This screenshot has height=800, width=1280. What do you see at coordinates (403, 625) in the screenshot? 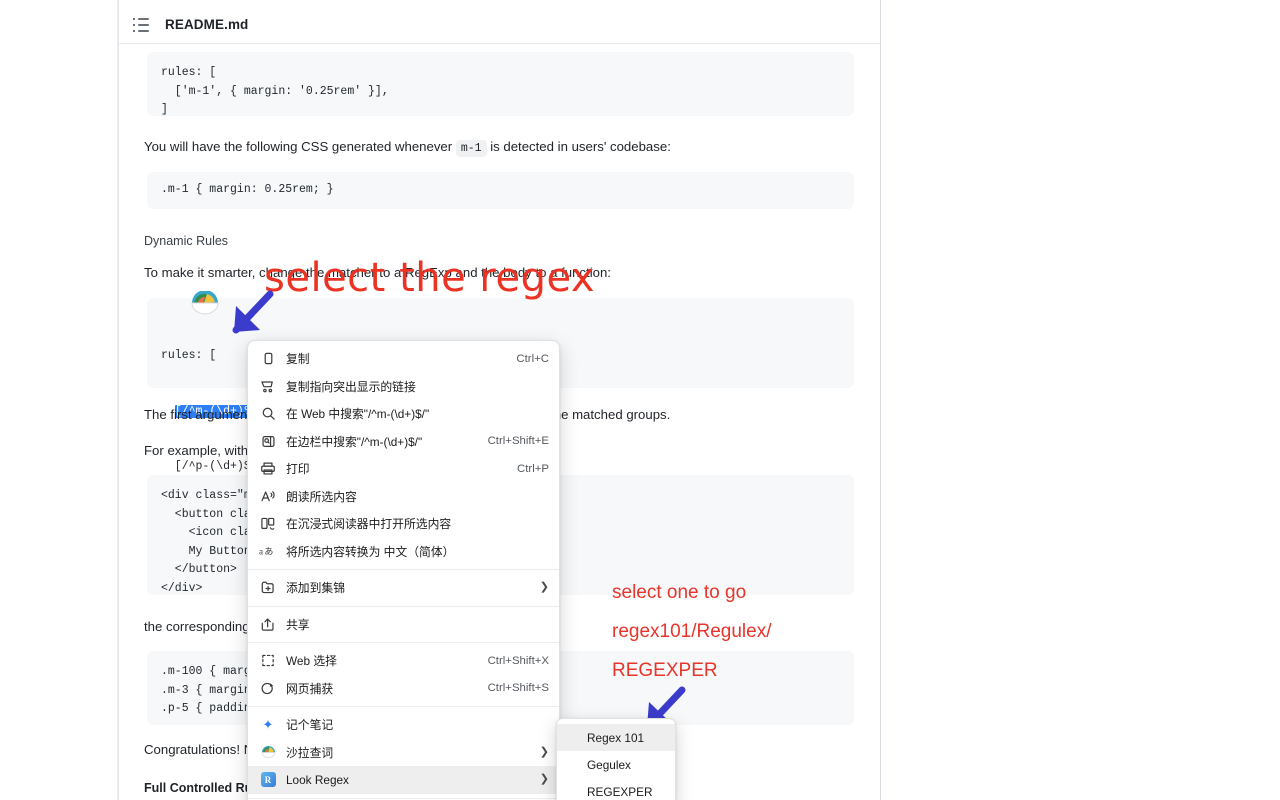
I see `context-menu-item: 共享` at bounding box center [403, 625].